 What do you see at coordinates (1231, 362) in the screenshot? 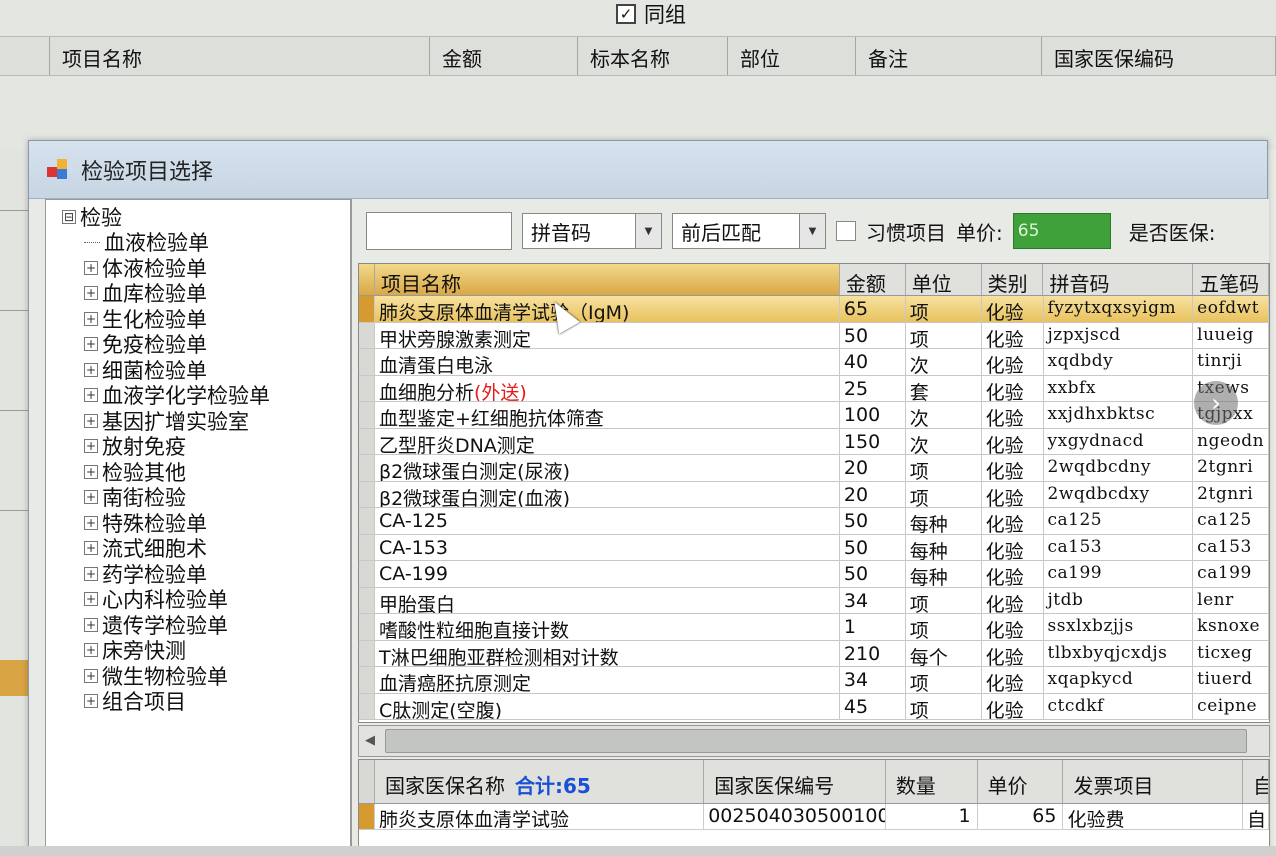
I see `cell-wubi: tinrji` at bounding box center [1231, 362].